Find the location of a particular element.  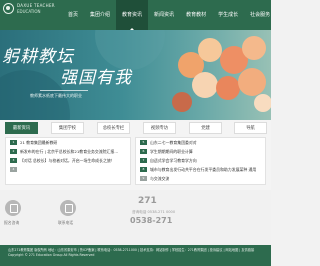

tab-navigation: 导航 is located at coordinates (250, 128).